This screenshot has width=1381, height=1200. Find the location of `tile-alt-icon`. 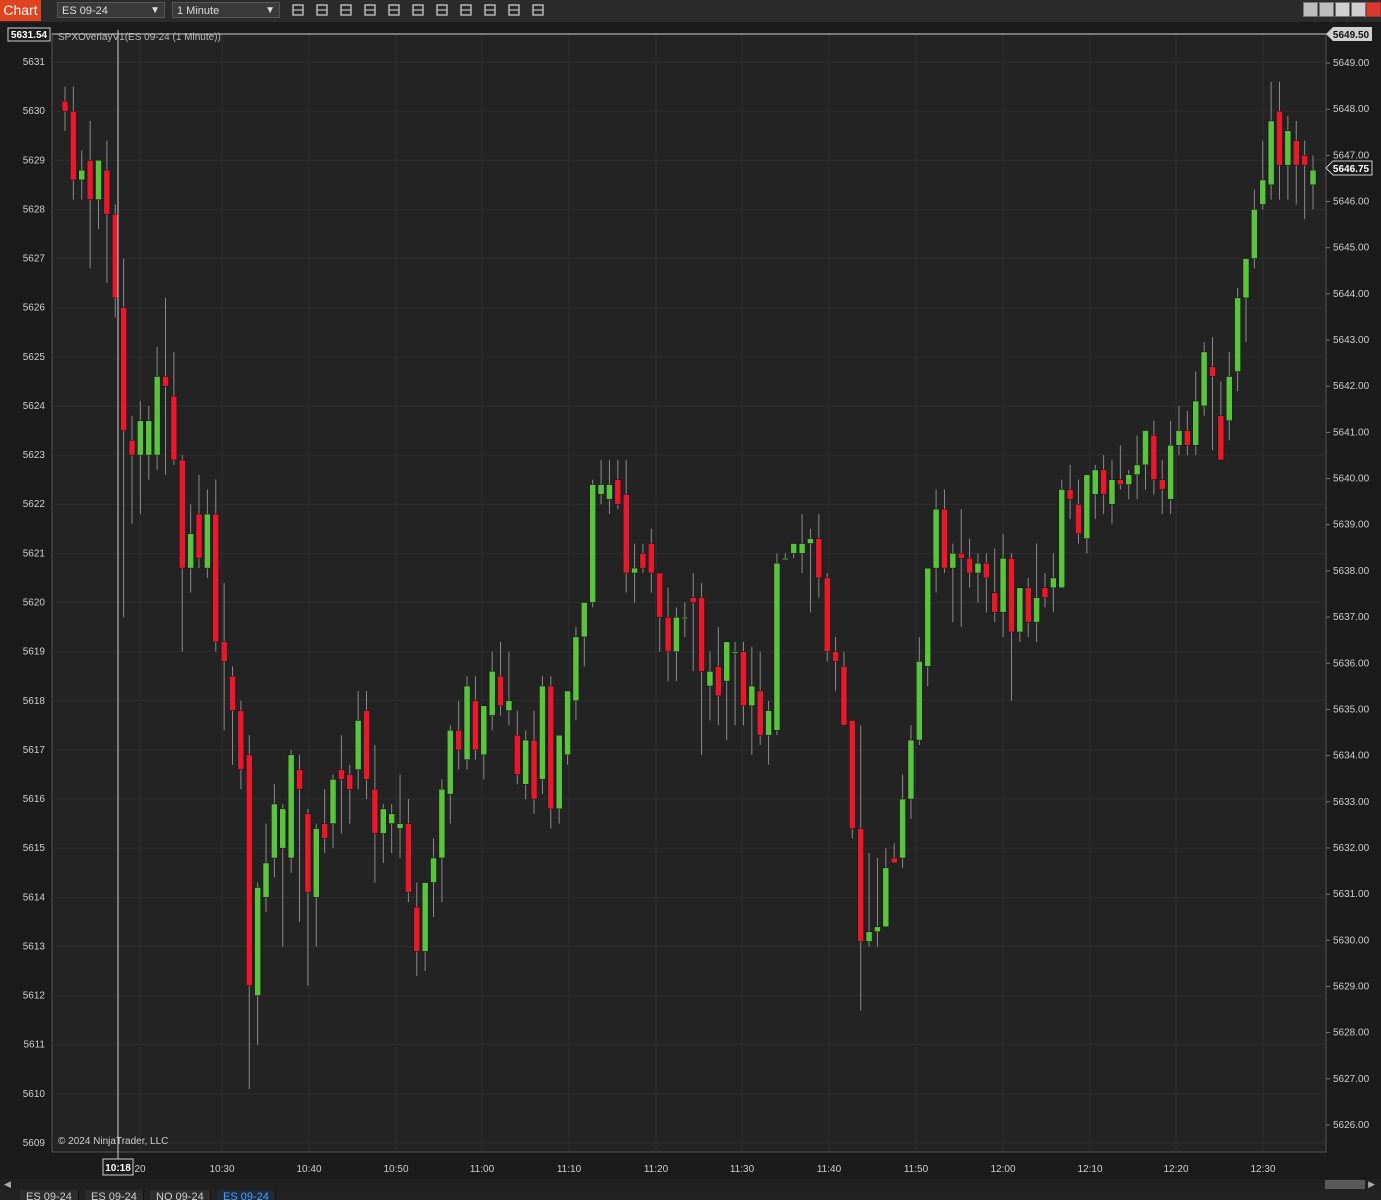

tile-alt-icon is located at coordinates (1326, 9).